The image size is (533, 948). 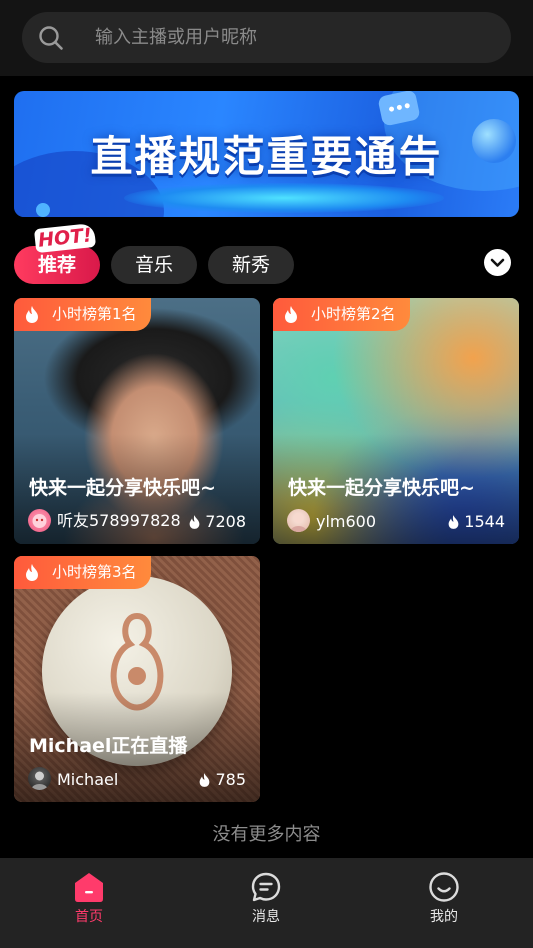 What do you see at coordinates (251, 265) in the screenshot?
I see `tab-newcomer: 新秀` at bounding box center [251, 265].